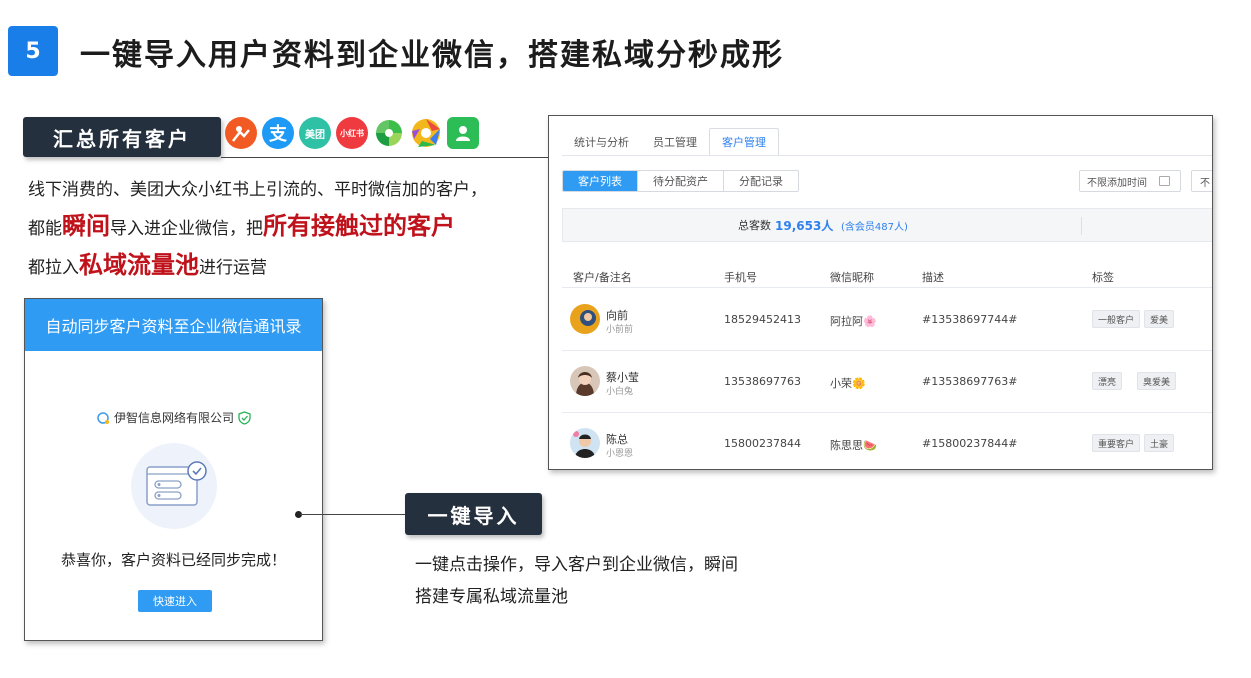 The image size is (1251, 678). What do you see at coordinates (617, 315) in the screenshot?
I see `customer-name: 向前` at bounding box center [617, 315].